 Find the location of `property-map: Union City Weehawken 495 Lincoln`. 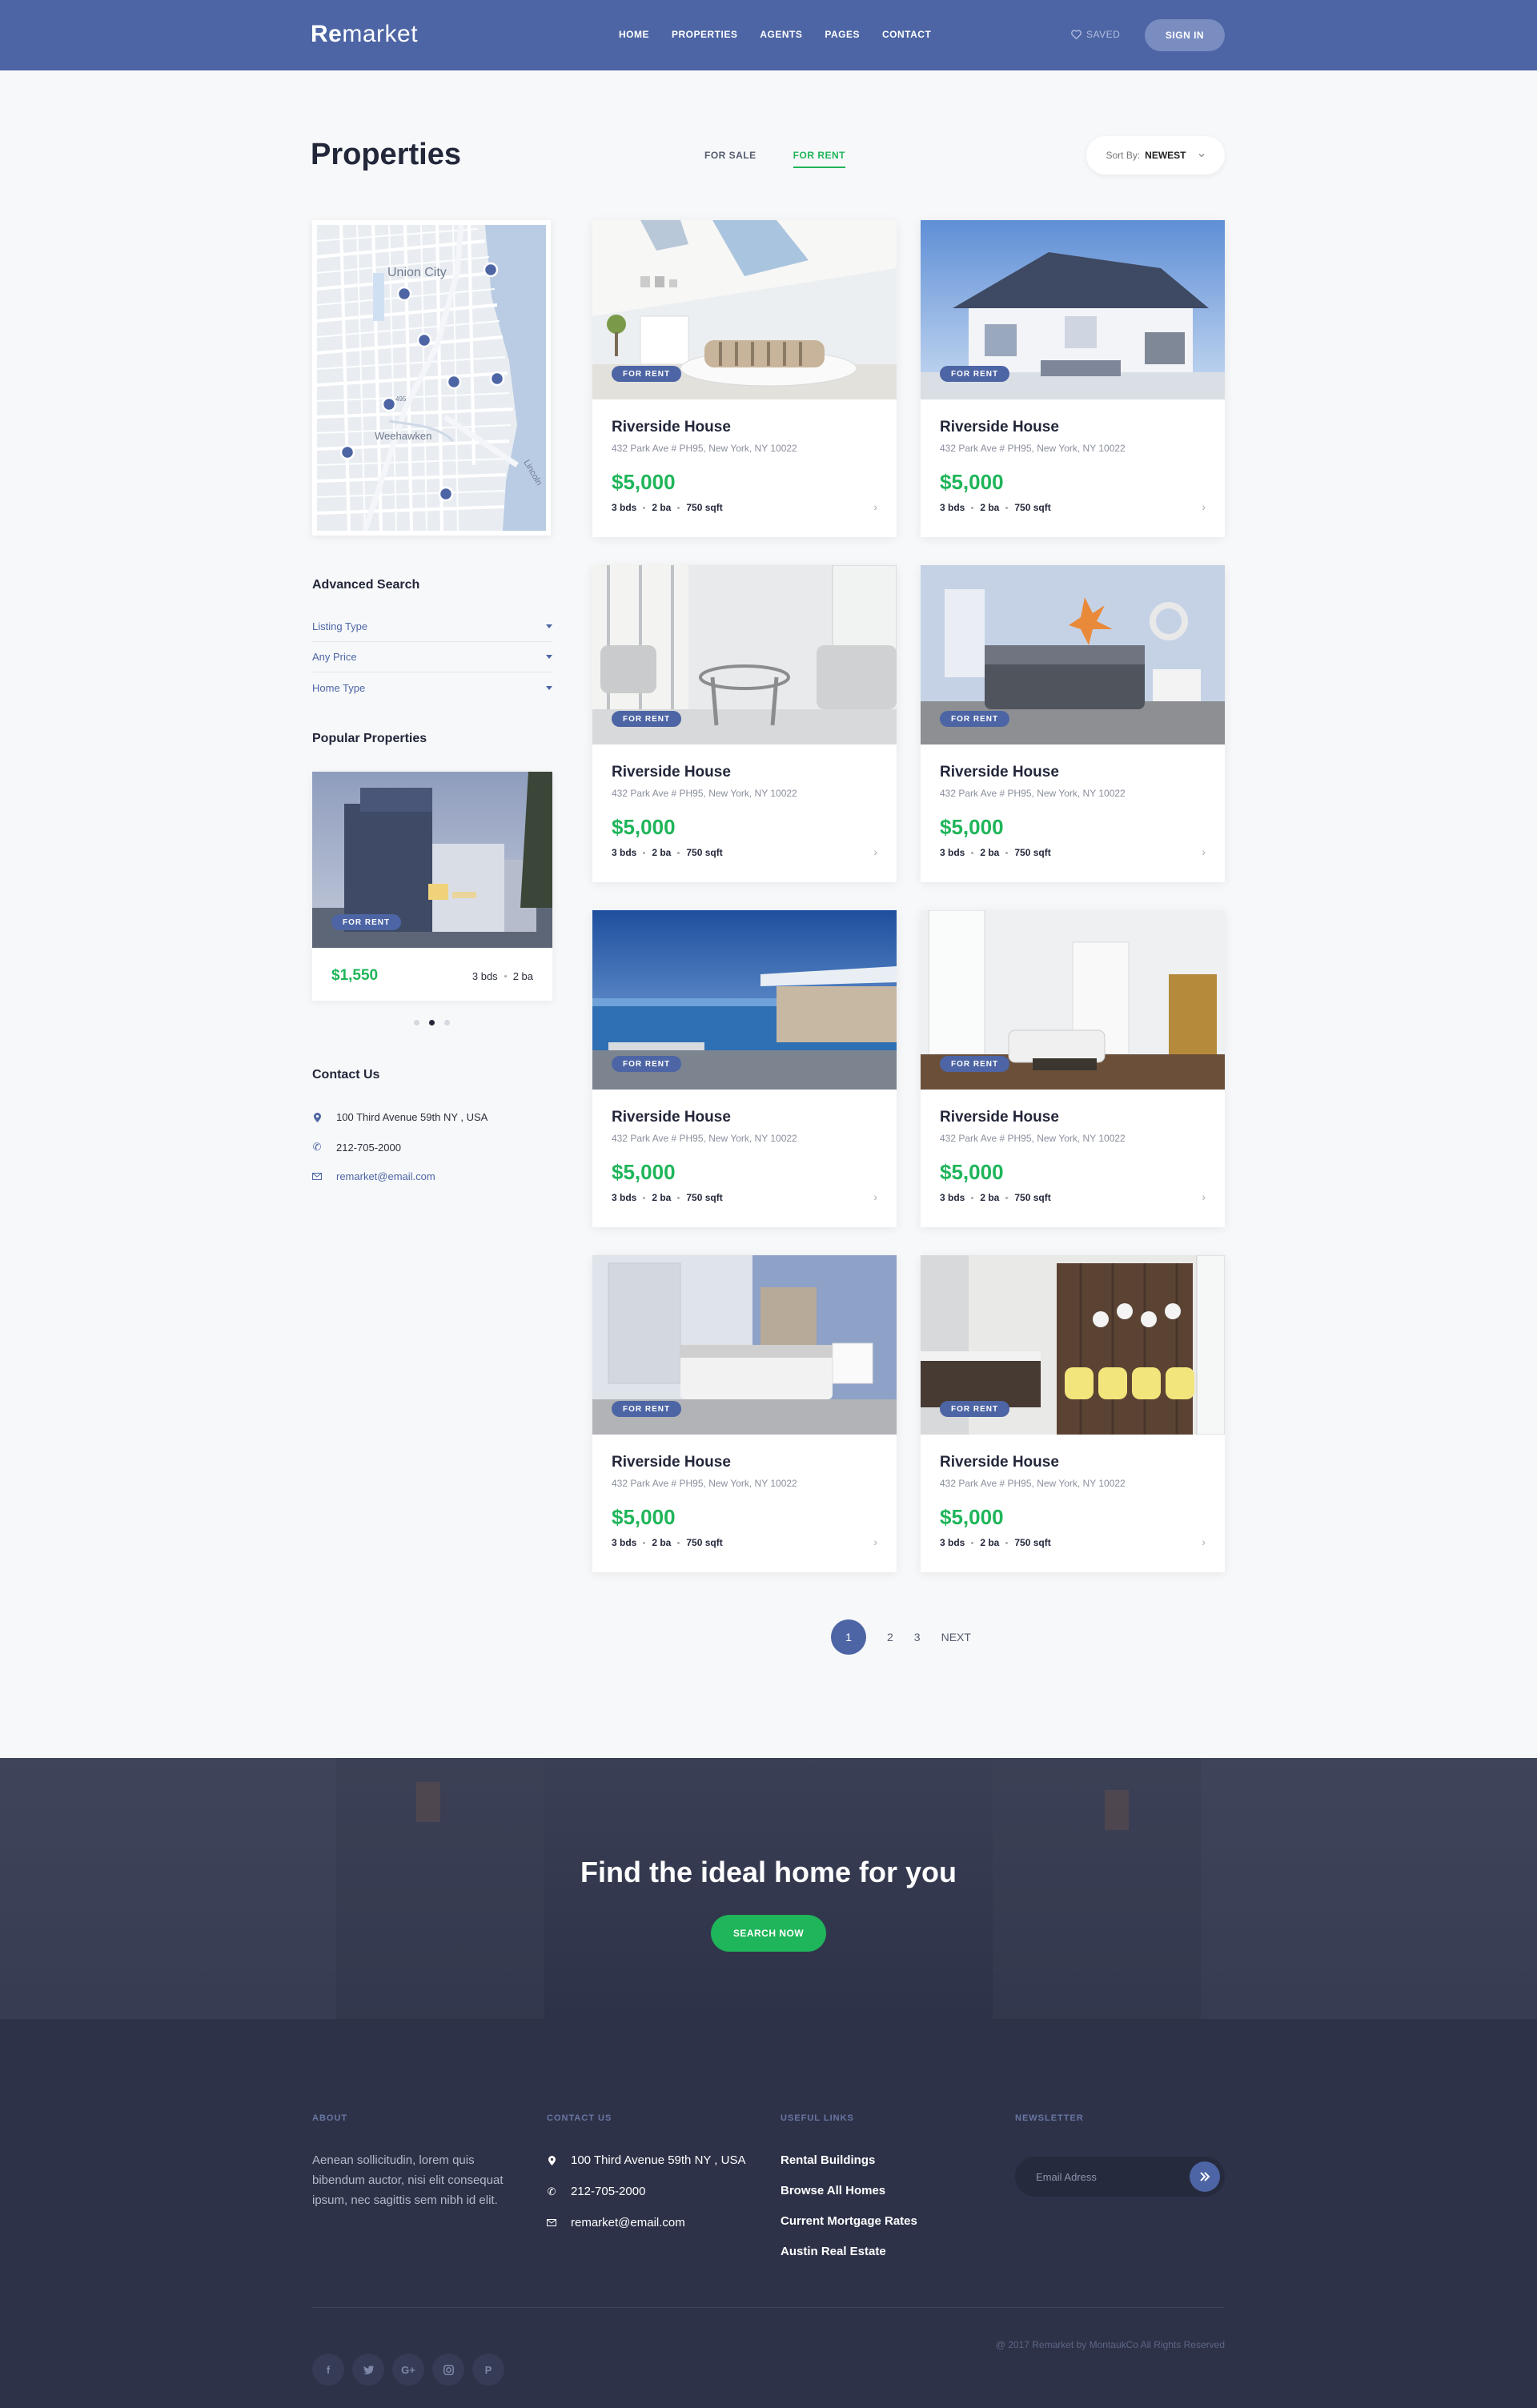

property-map: Union City Weehawken 495 Lincoln is located at coordinates (432, 378).